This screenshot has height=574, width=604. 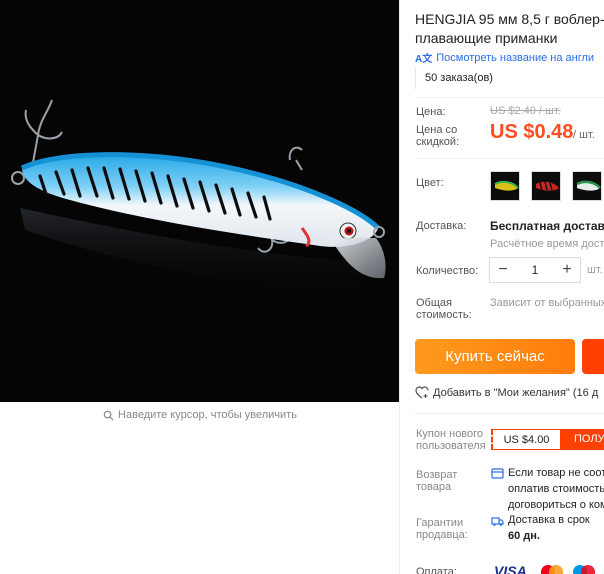 What do you see at coordinates (509, 19) in the screenshot?
I see `product-title-line1: HENGJIA 95 мм 8,5 г воблер-ми` at bounding box center [509, 19].